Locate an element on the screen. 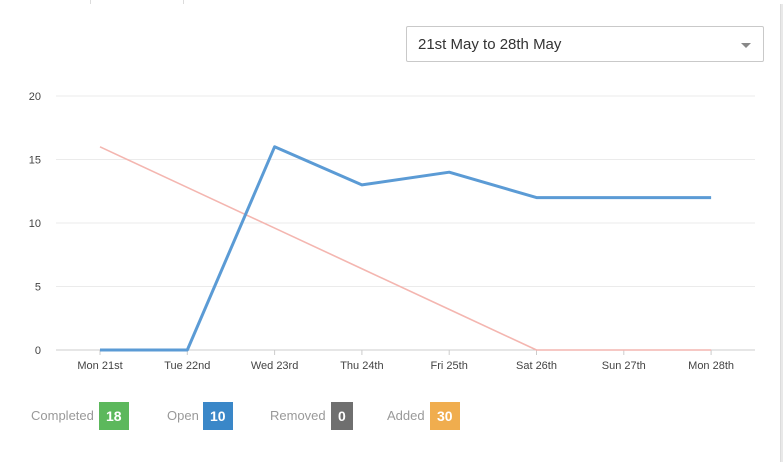 Image resolution: width=783 pixels, height=462 pixels. count-badge: 18 is located at coordinates (114, 416).